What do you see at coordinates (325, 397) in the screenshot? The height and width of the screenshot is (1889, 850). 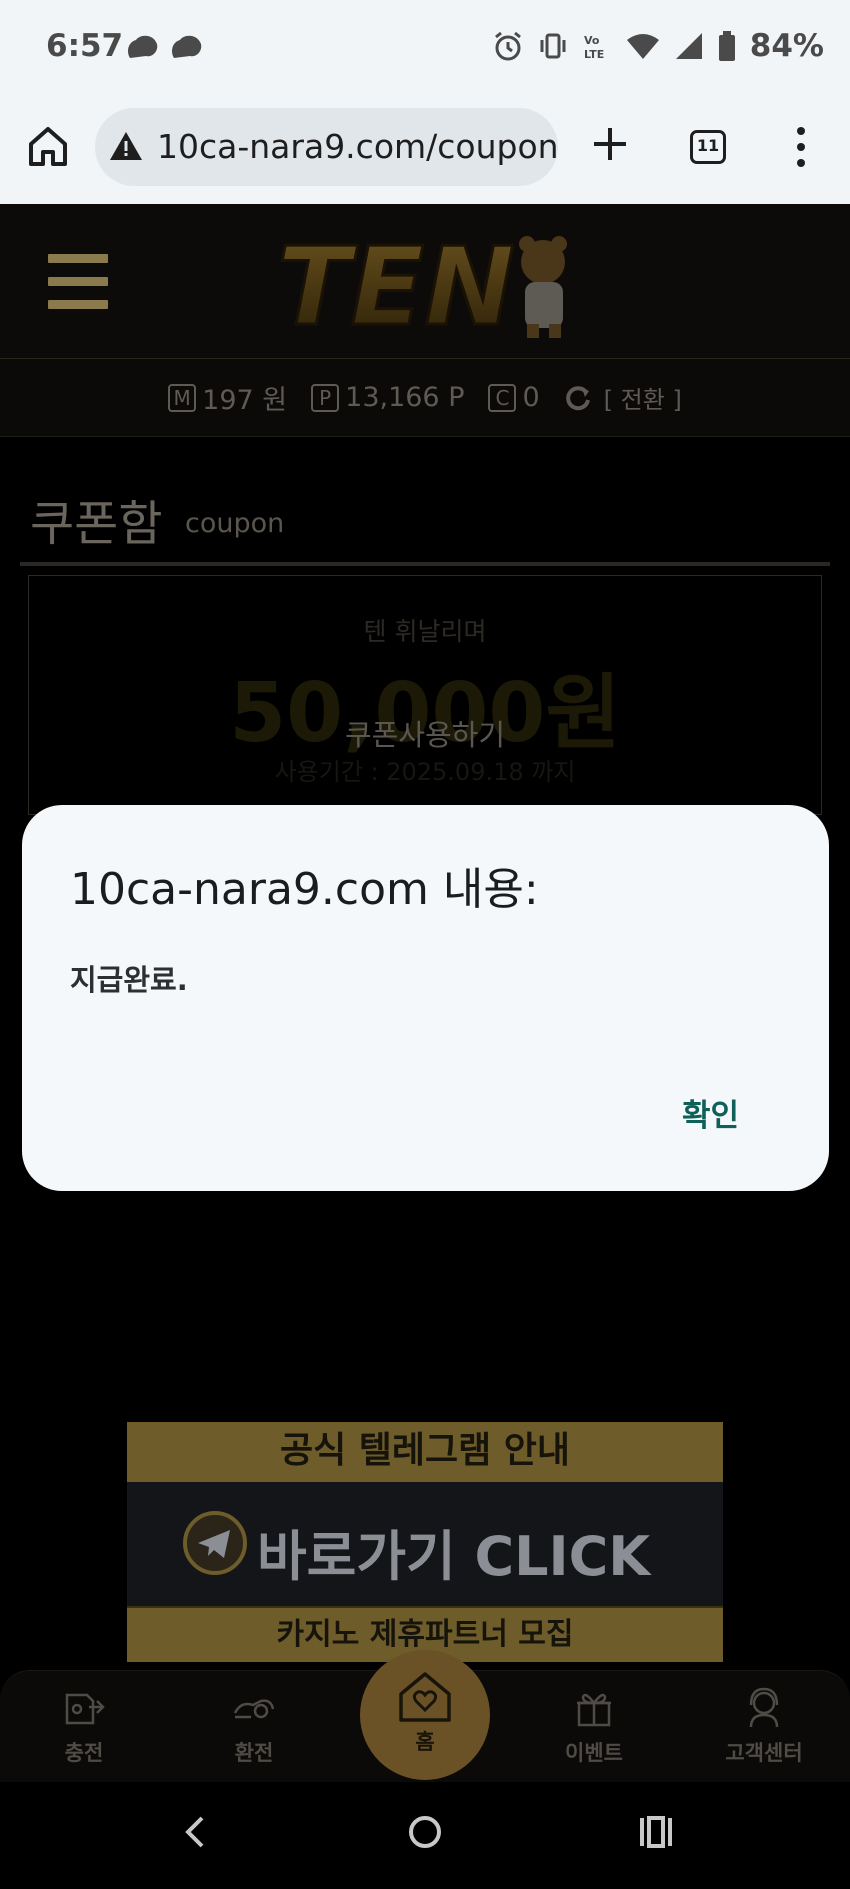 I see `point-badge-icon: P` at bounding box center [325, 397].